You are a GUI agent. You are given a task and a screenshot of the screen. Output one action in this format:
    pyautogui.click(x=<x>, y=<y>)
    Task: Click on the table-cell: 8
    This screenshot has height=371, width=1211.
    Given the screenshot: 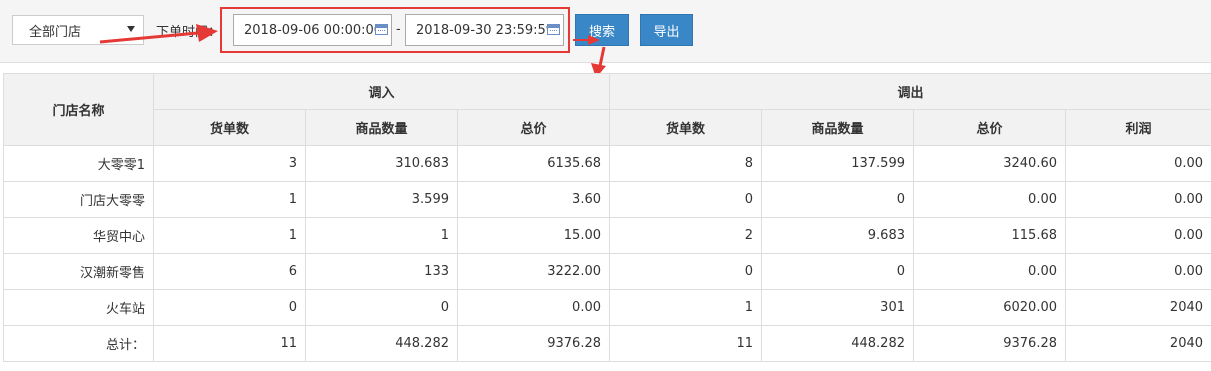 What is the action you would take?
    pyautogui.click(x=685, y=163)
    